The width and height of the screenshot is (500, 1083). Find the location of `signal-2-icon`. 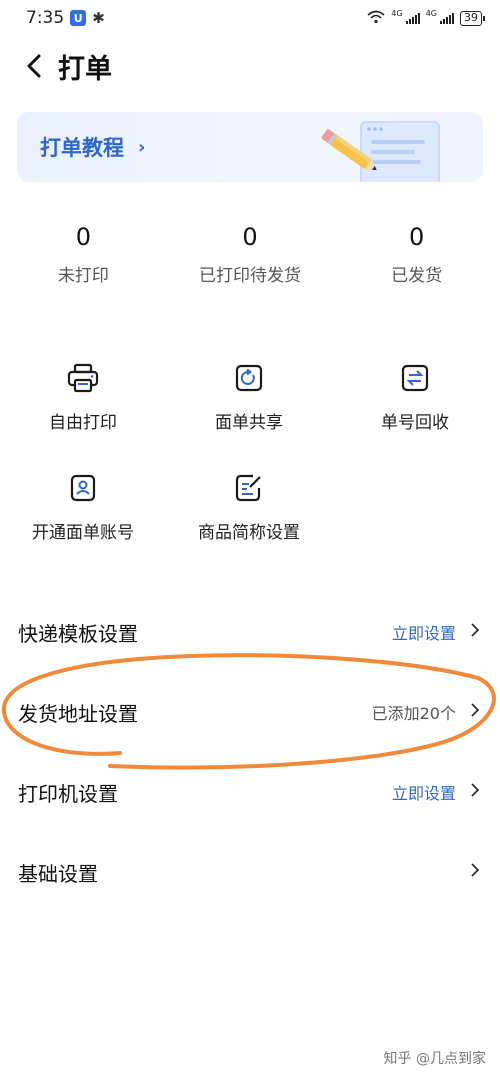

signal-2-icon is located at coordinates (447, 18).